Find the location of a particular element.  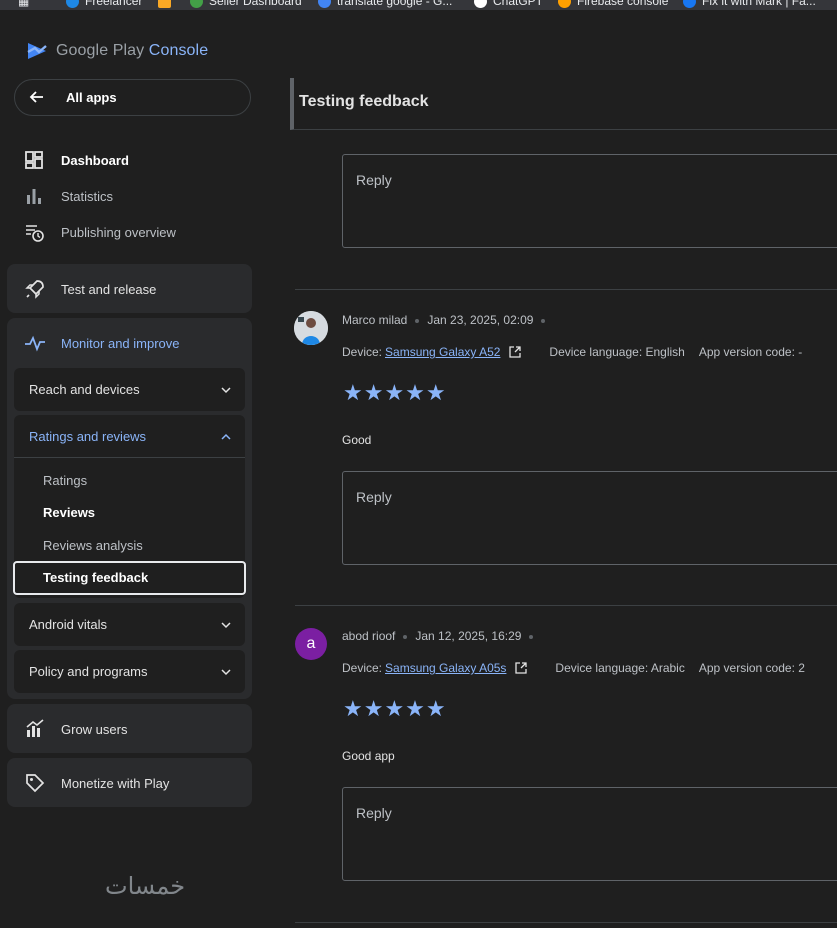

avatar is located at coordinates (311, 328).